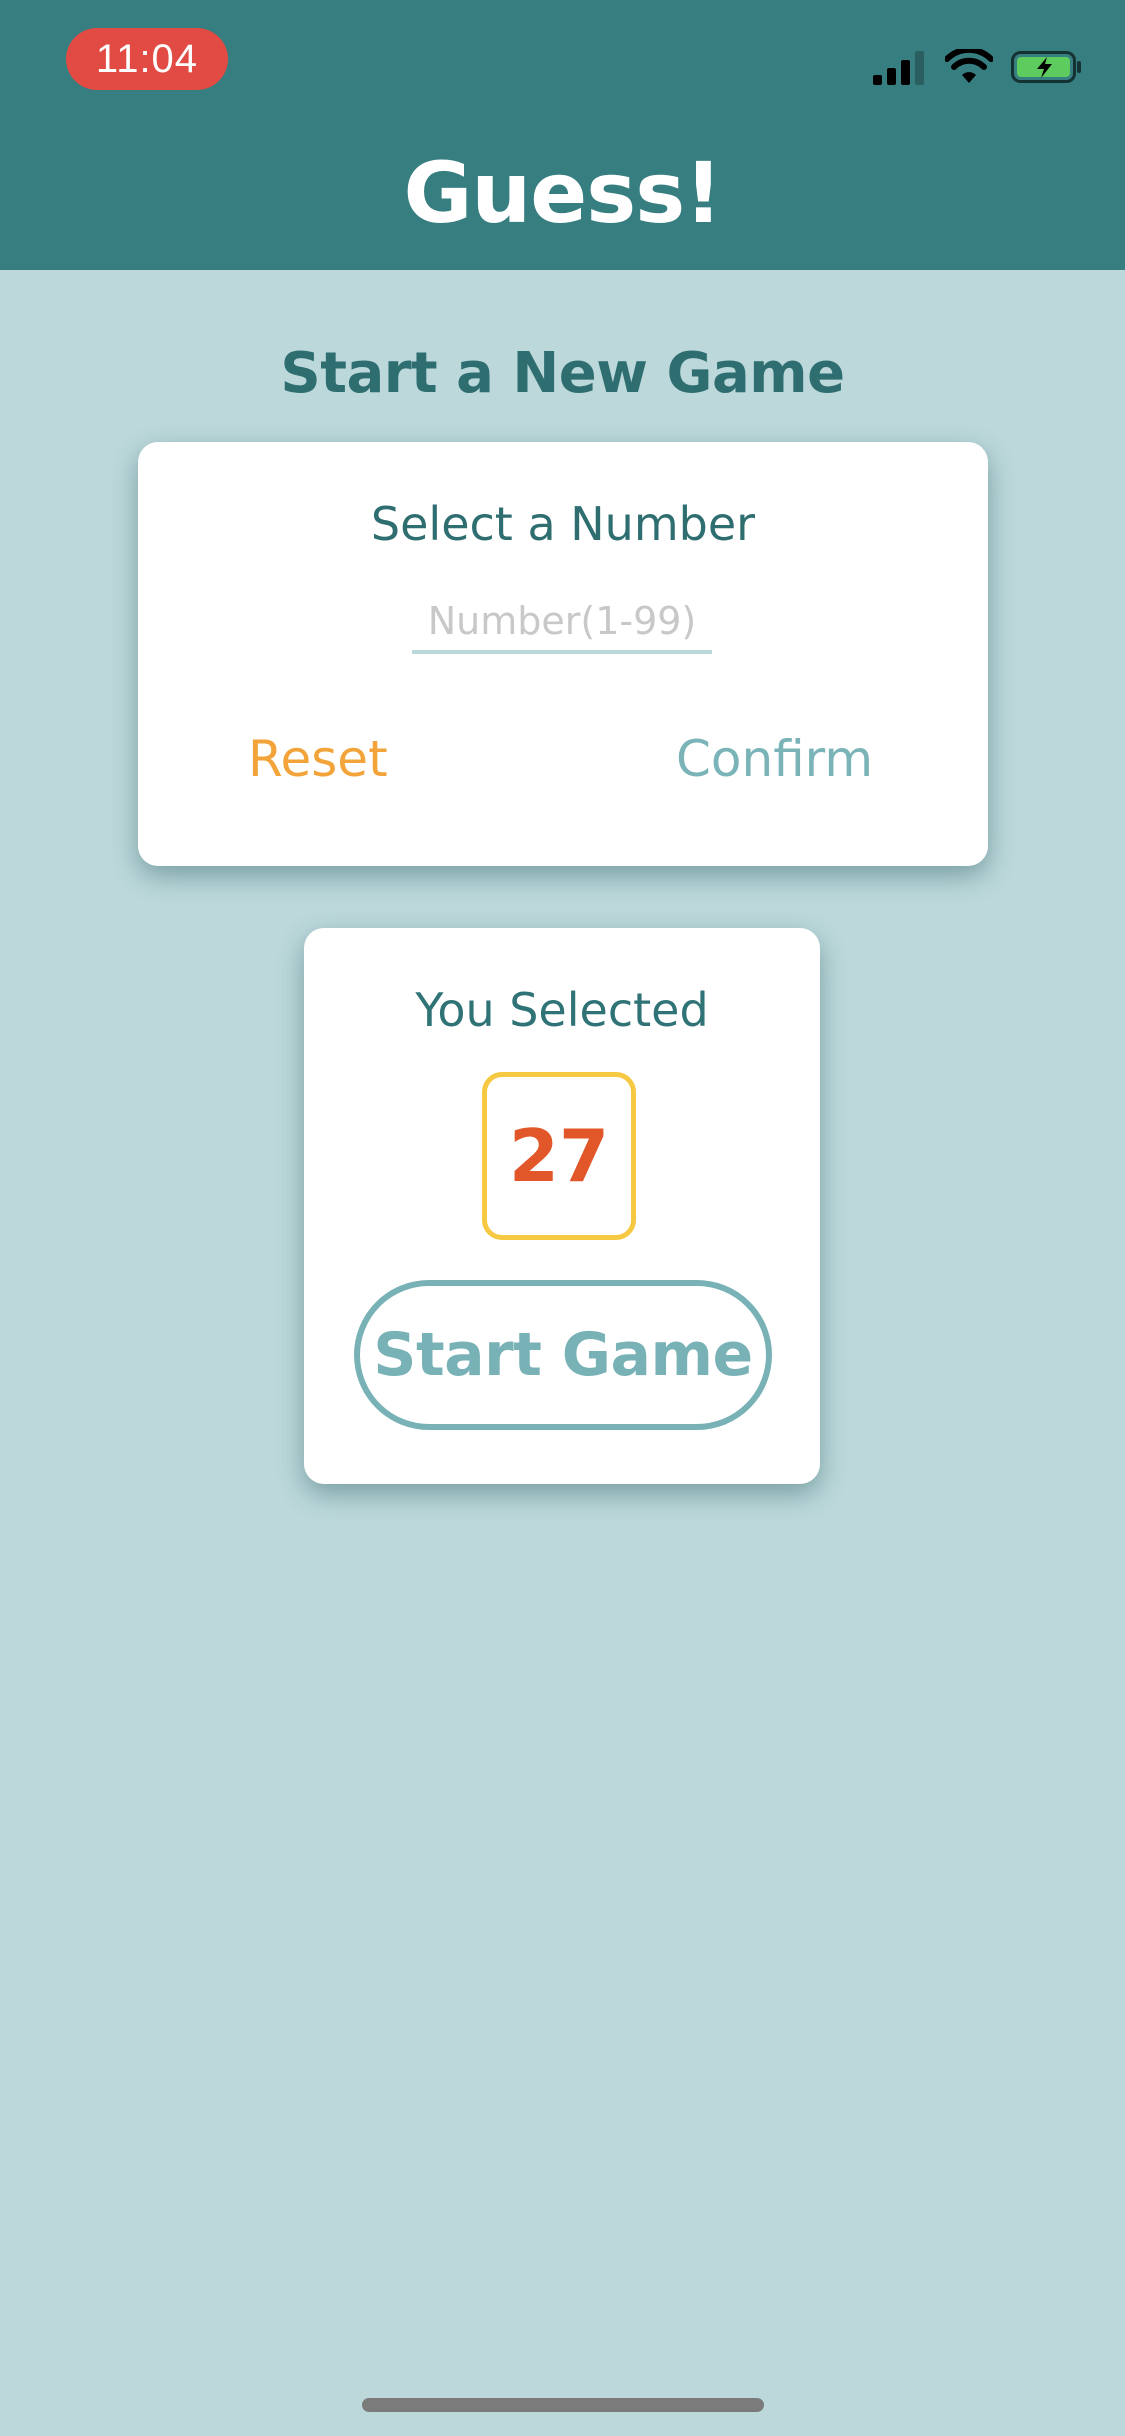 The width and height of the screenshot is (1125, 2436). I want to click on page-title: Guess!, so click(562, 193).